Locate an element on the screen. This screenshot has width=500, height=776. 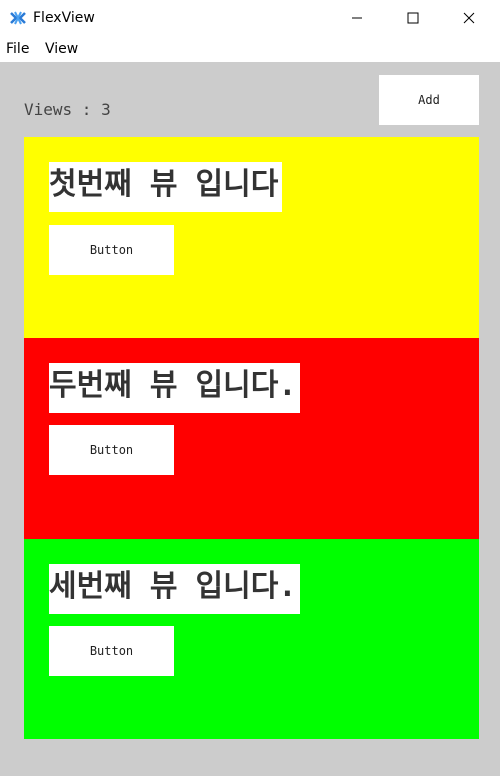
panel-label: 세번째 뷰 입니다. is located at coordinates (175, 589).